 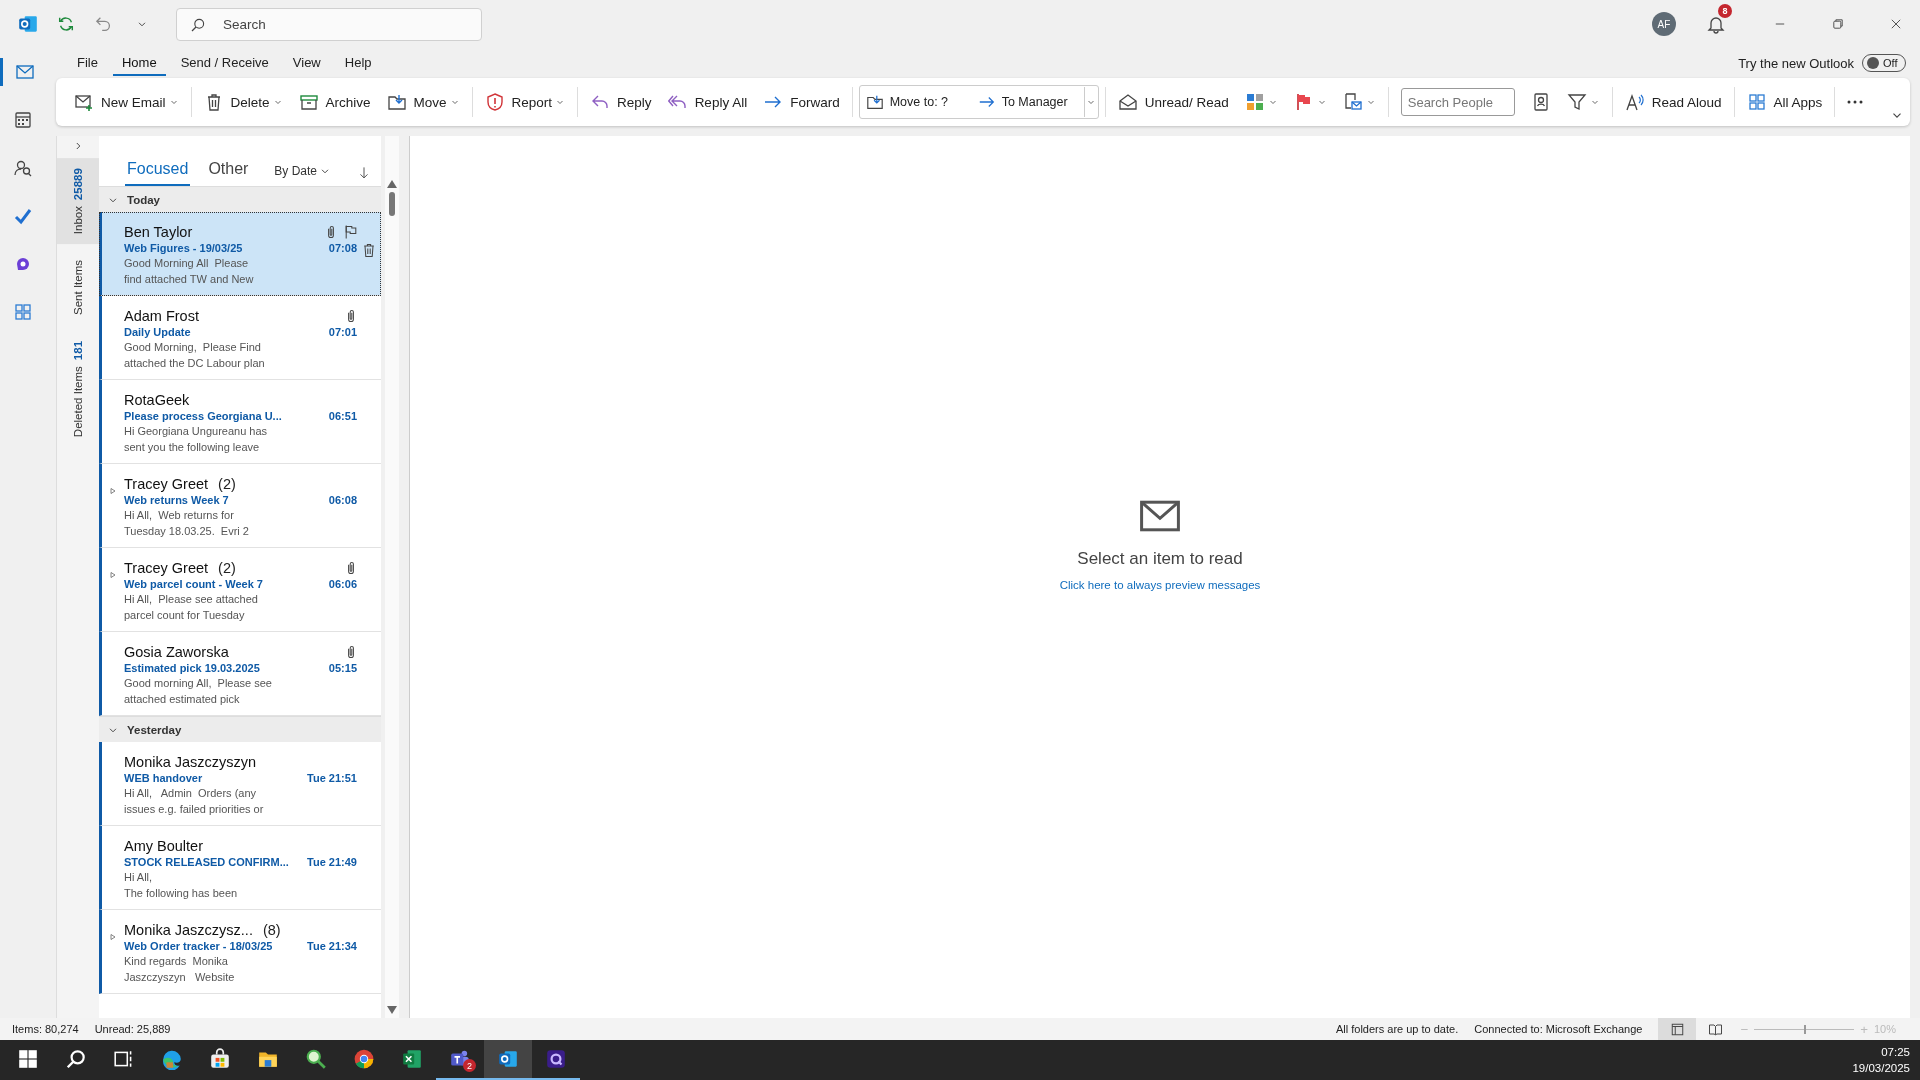 What do you see at coordinates (28, 1059) in the screenshot?
I see `windows-logo-icon` at bounding box center [28, 1059].